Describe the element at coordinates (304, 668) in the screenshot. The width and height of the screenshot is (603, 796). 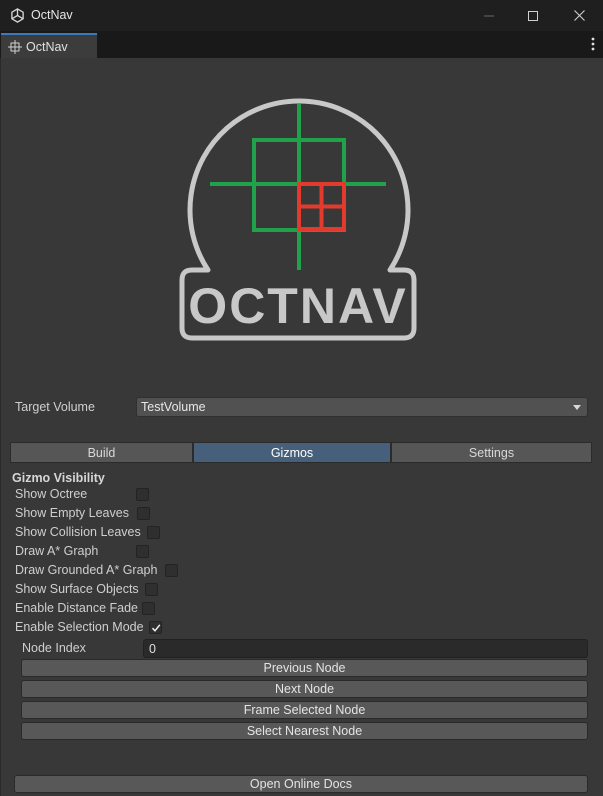
I see `previous-node-button: Previous Node` at that location.